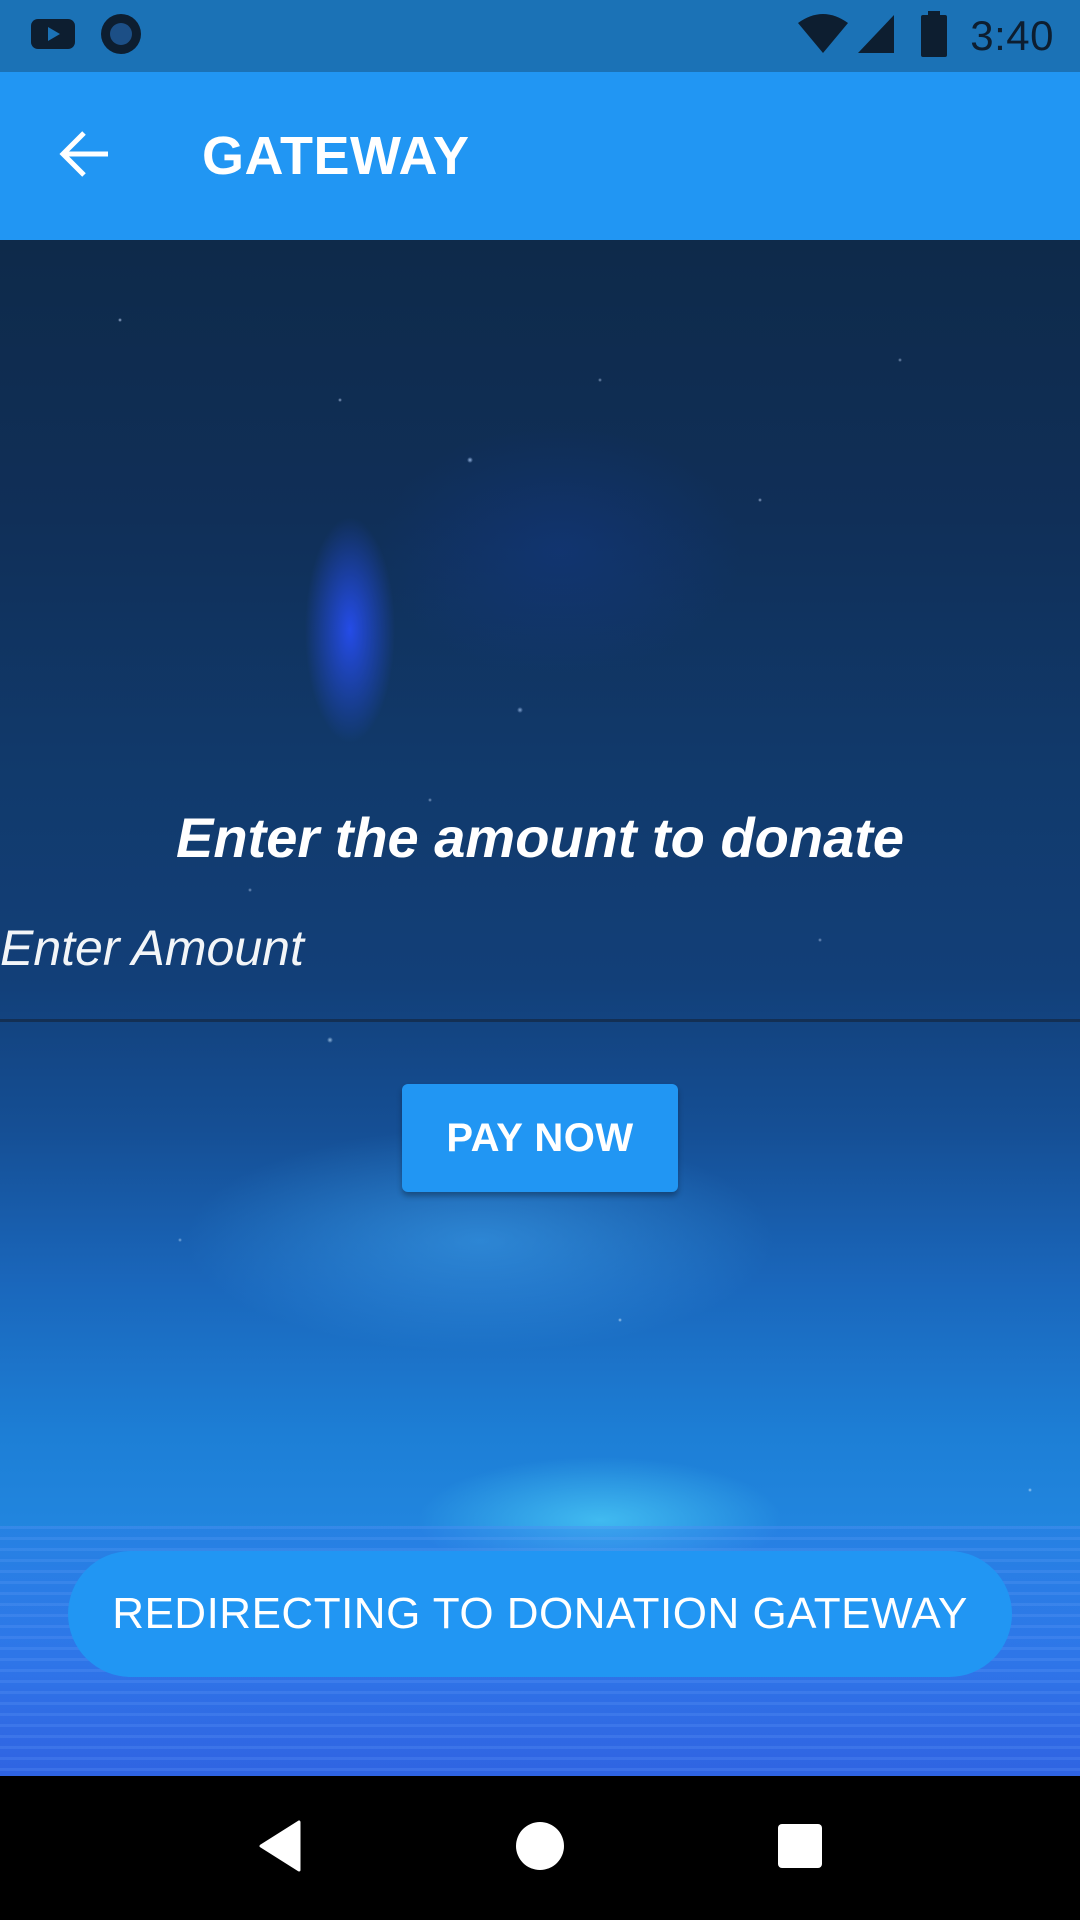  I want to click on recents-square-icon, so click(800, 1848).